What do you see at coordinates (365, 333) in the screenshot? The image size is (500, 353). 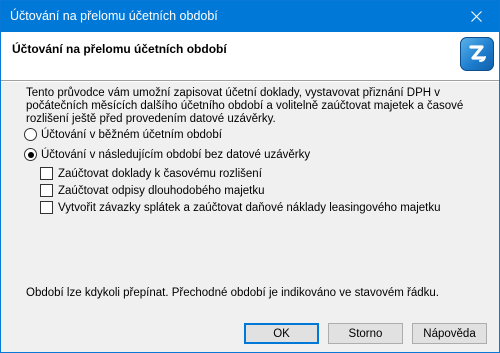 I see `cancel-button: Storno` at bounding box center [365, 333].